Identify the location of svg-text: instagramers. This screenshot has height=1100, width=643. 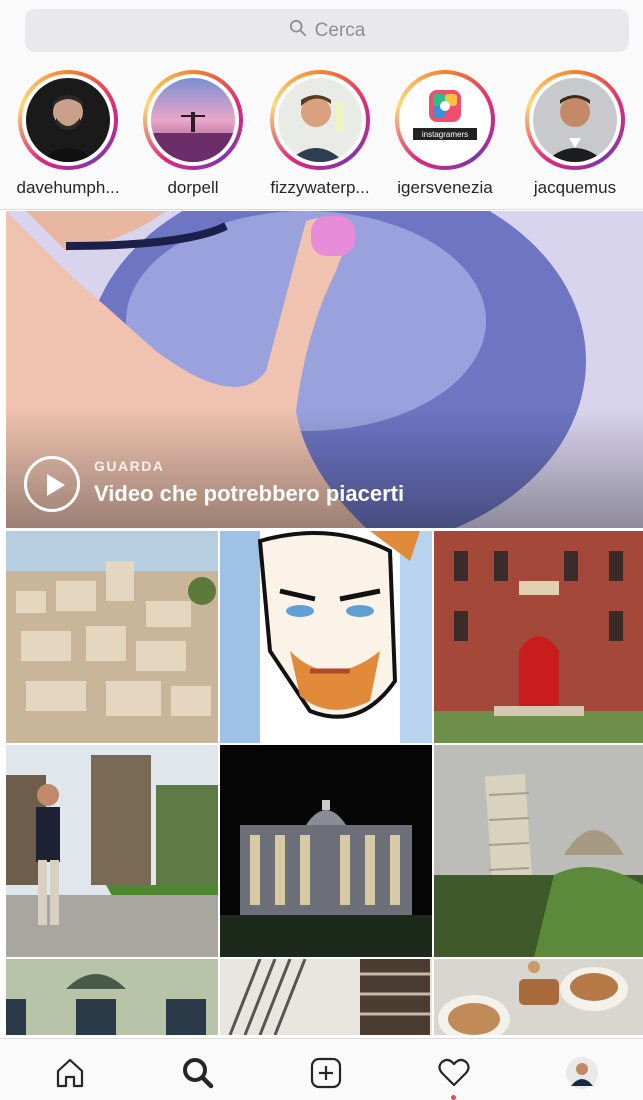
(445, 134).